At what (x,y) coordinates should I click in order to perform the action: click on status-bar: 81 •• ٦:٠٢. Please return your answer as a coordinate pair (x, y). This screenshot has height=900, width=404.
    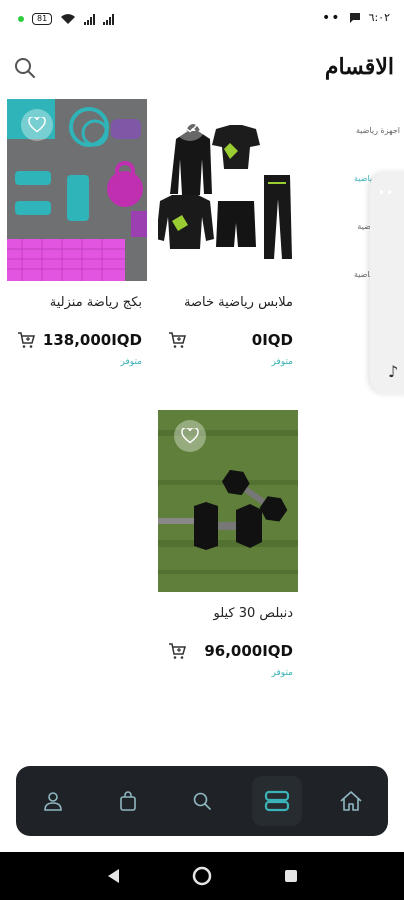
    Looking at the image, I should click on (202, 19).